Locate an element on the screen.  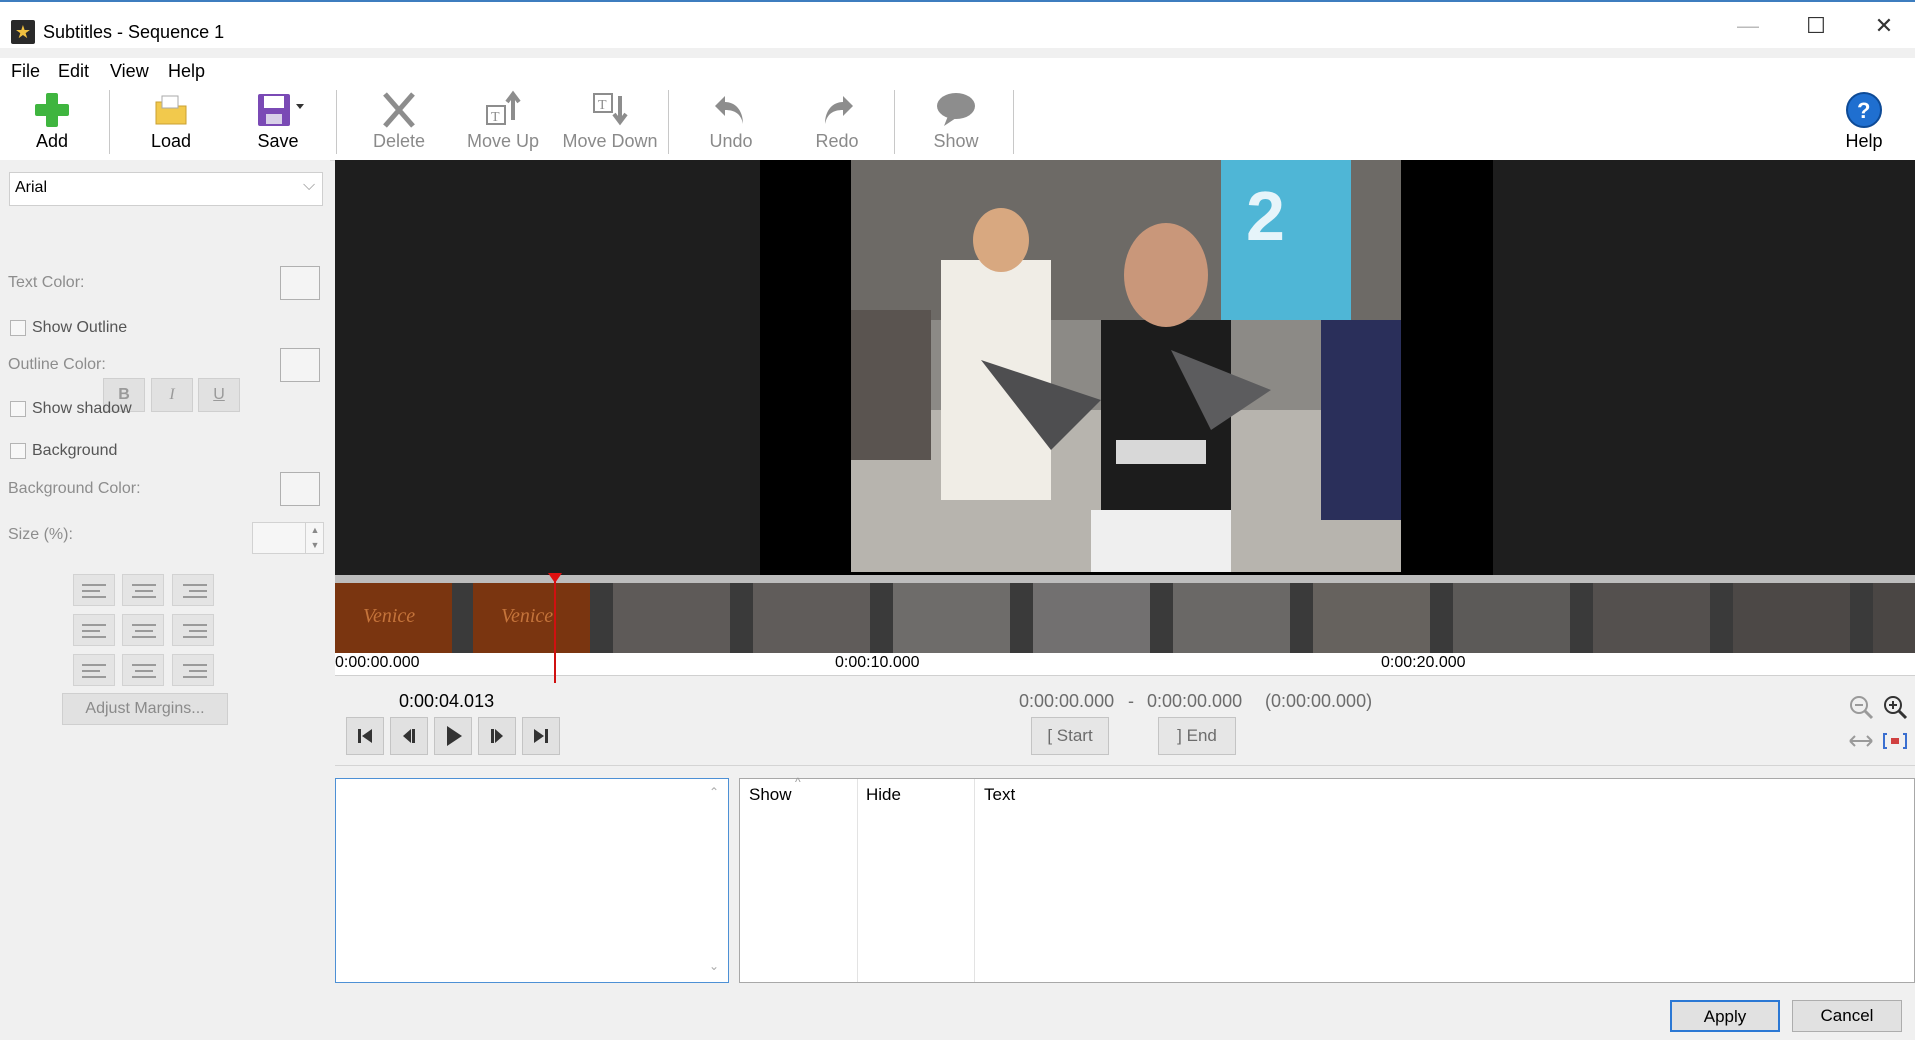
delete-icon is located at coordinates (399, 110).